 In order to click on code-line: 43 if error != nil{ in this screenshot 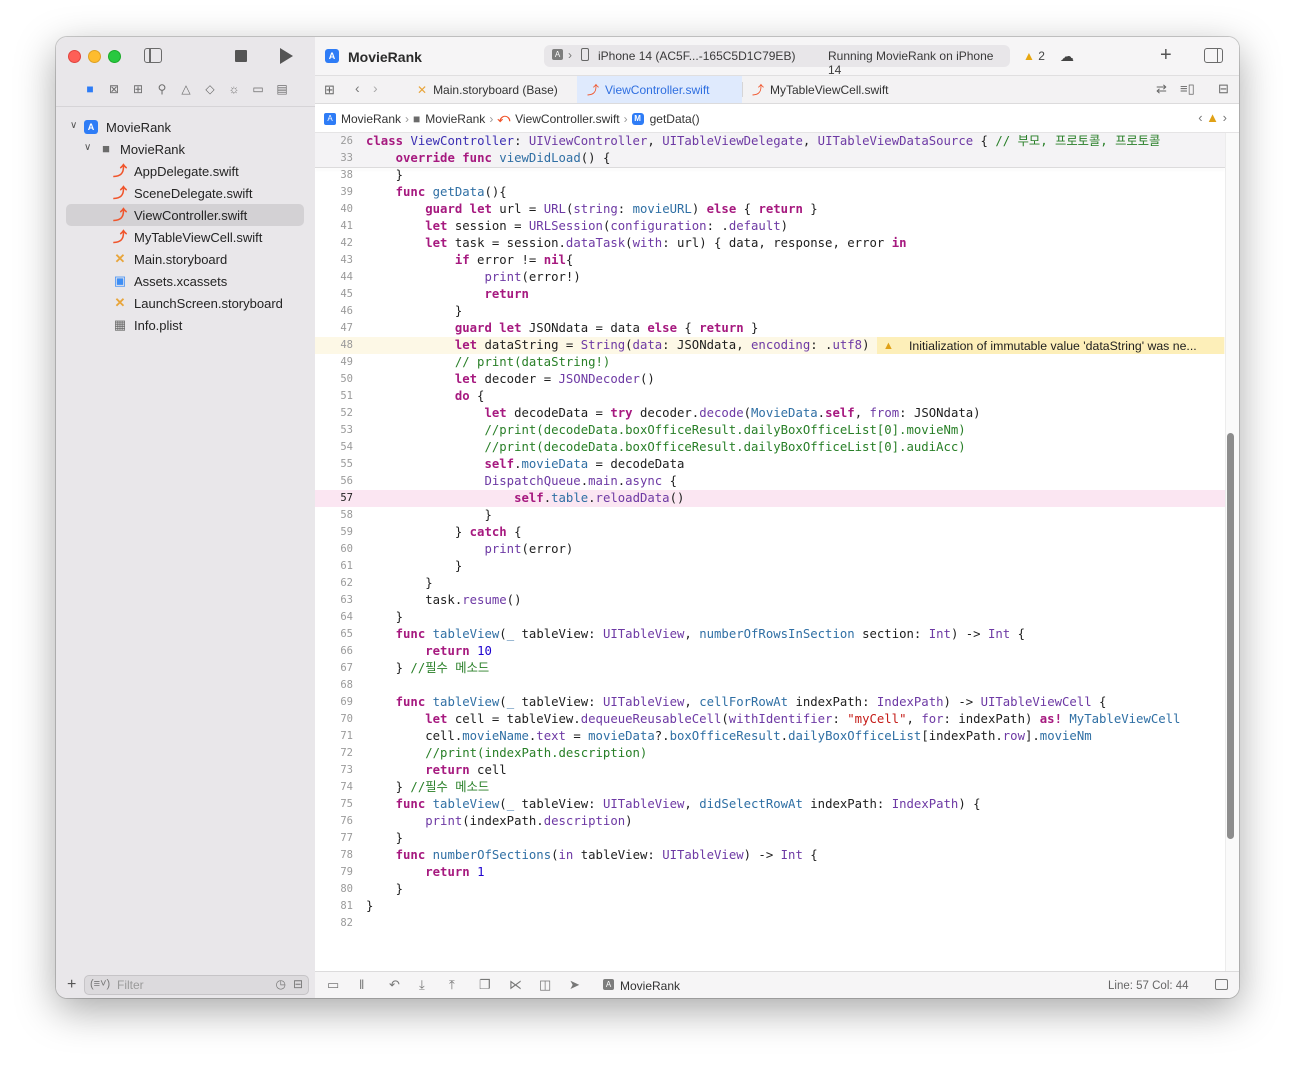, I will do `click(770, 260)`.